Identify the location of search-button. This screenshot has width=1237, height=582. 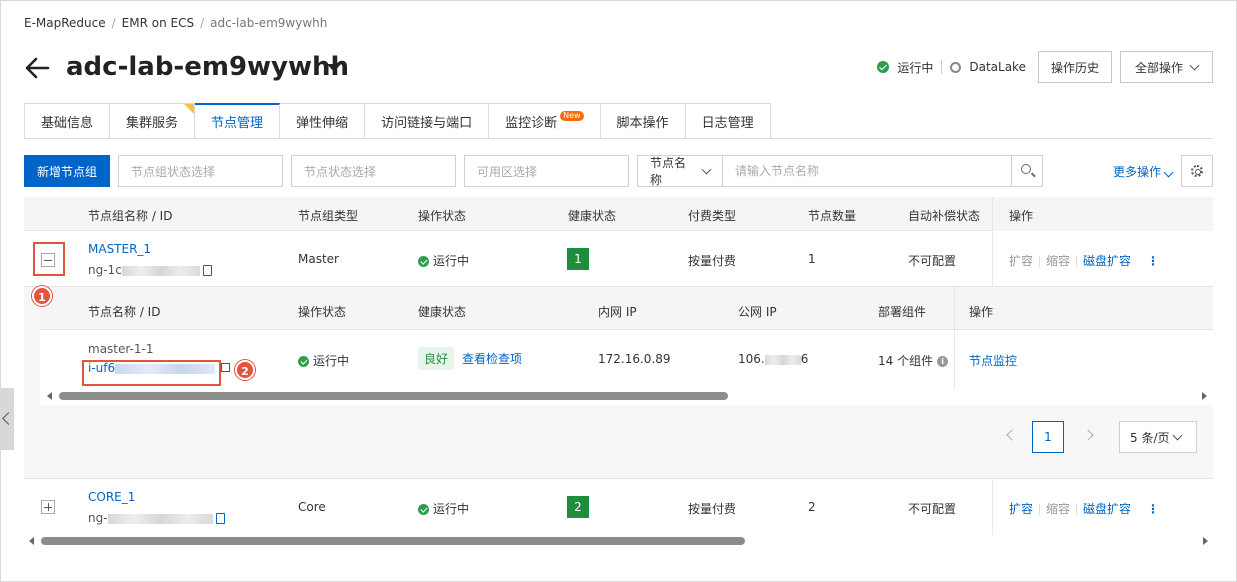
(1027, 171).